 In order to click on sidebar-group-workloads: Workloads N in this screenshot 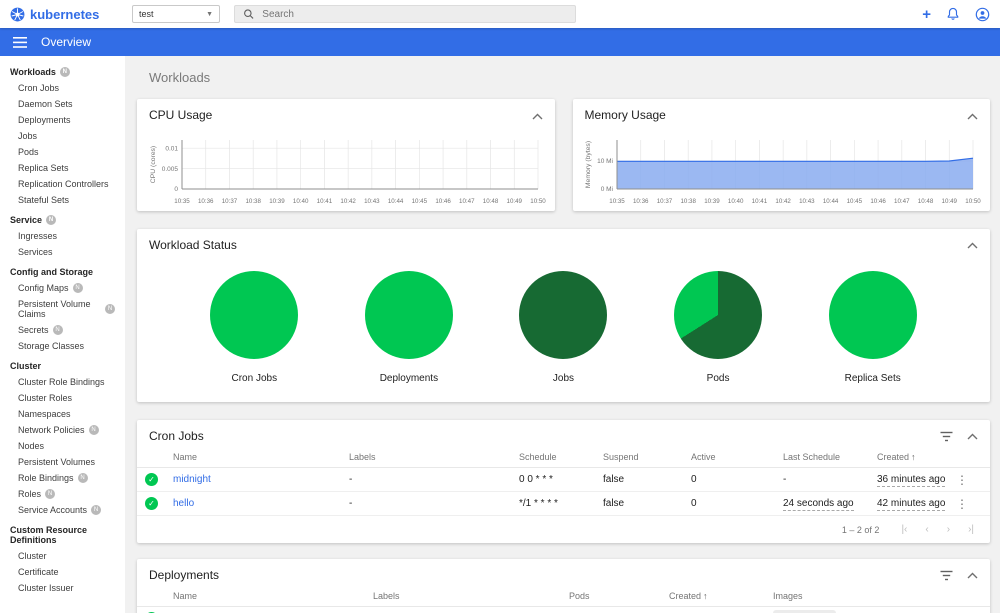, I will do `click(62, 72)`.